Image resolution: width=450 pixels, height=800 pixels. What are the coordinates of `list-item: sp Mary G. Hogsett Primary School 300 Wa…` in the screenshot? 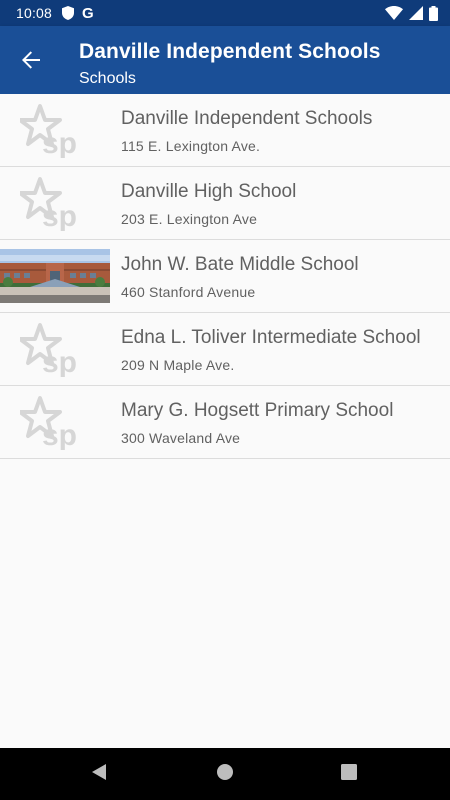 It's located at (225, 422).